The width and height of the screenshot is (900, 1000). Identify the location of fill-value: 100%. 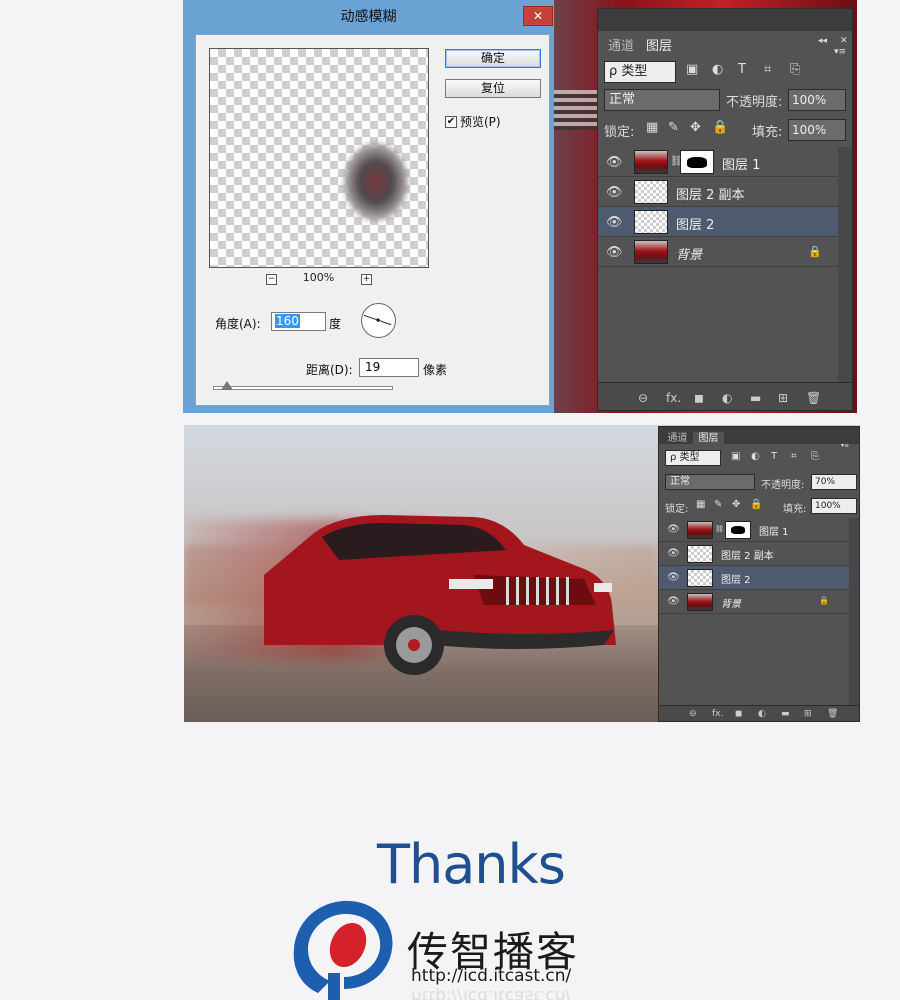
(809, 130).